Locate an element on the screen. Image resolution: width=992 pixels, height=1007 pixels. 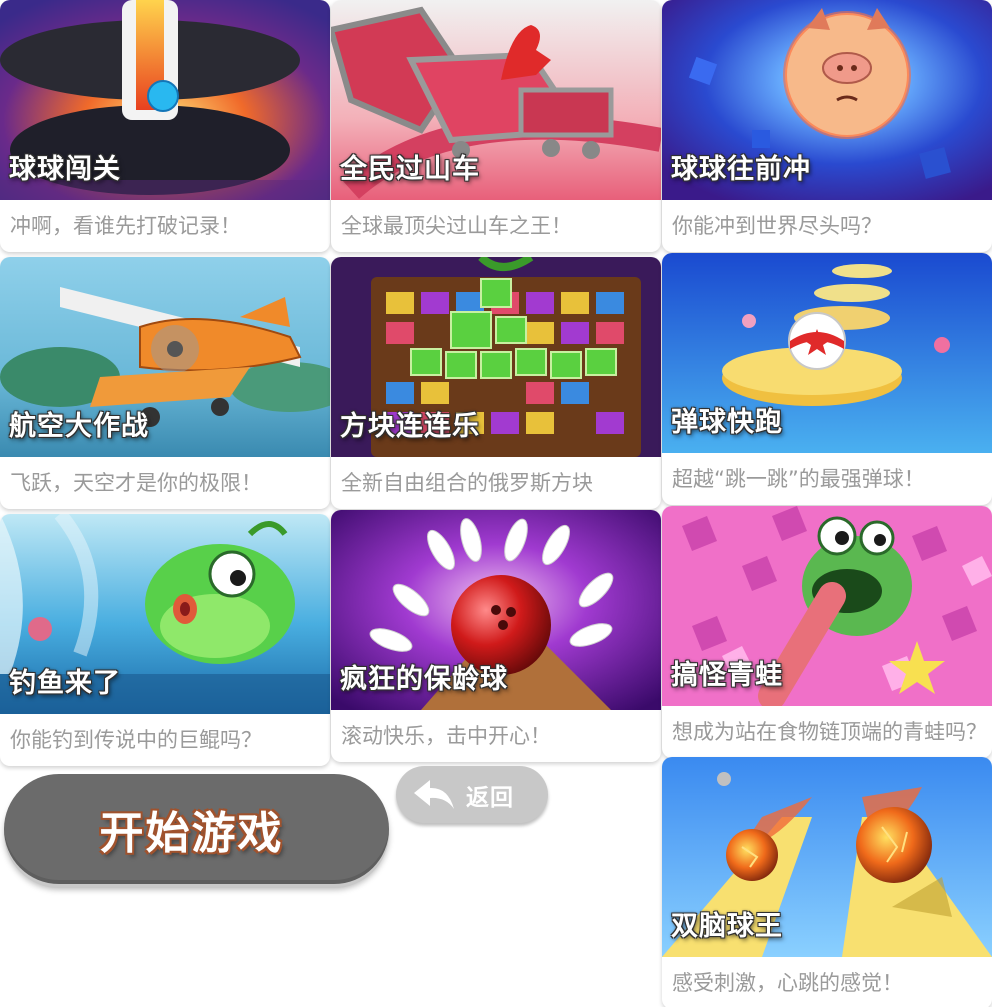
back-button: 返回 is located at coordinates (472, 794).